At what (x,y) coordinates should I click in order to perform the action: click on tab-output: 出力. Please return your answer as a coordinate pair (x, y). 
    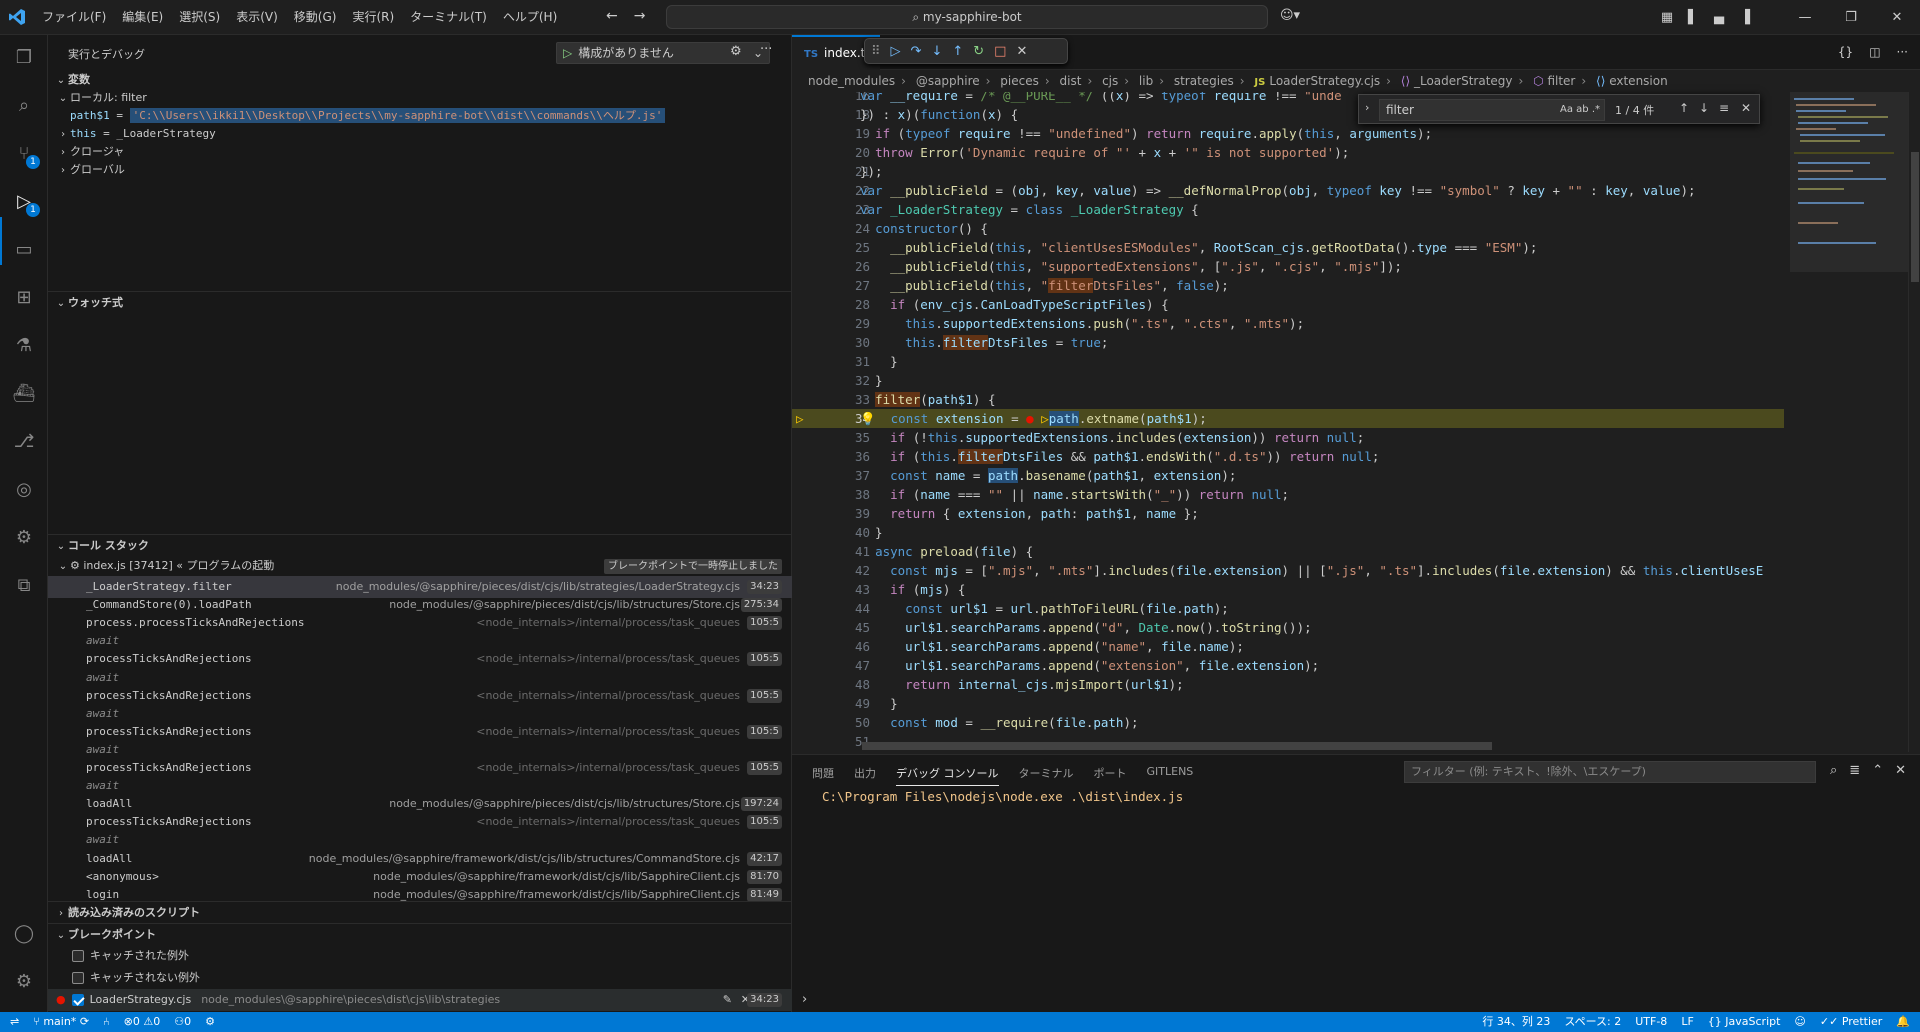
    Looking at the image, I should click on (865, 775).